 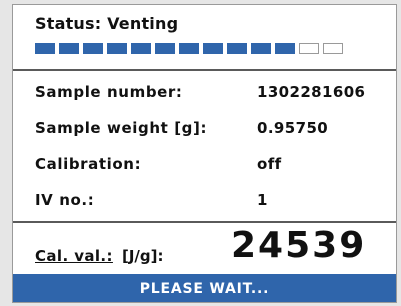 What do you see at coordinates (65, 200) in the screenshot?
I see `field-label: IV no.:` at bounding box center [65, 200].